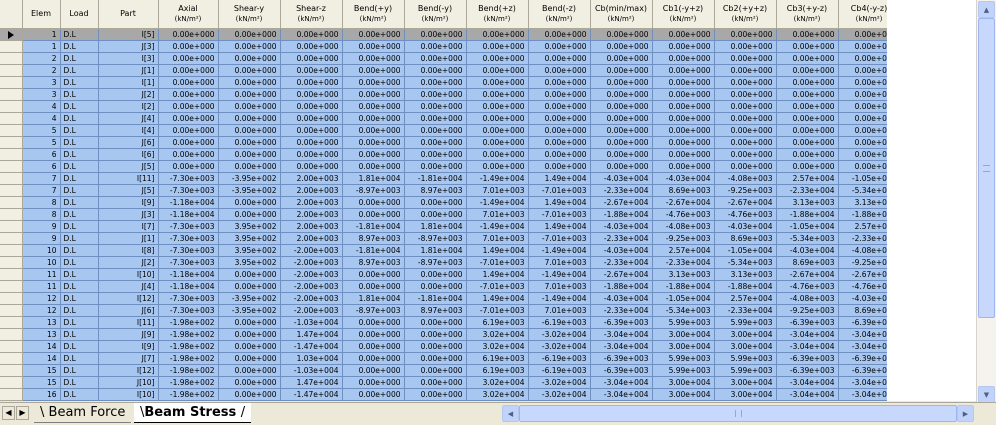 This screenshot has width=996, height=425. I want to click on table-cell: -1.49e+004, so click(559, 274).